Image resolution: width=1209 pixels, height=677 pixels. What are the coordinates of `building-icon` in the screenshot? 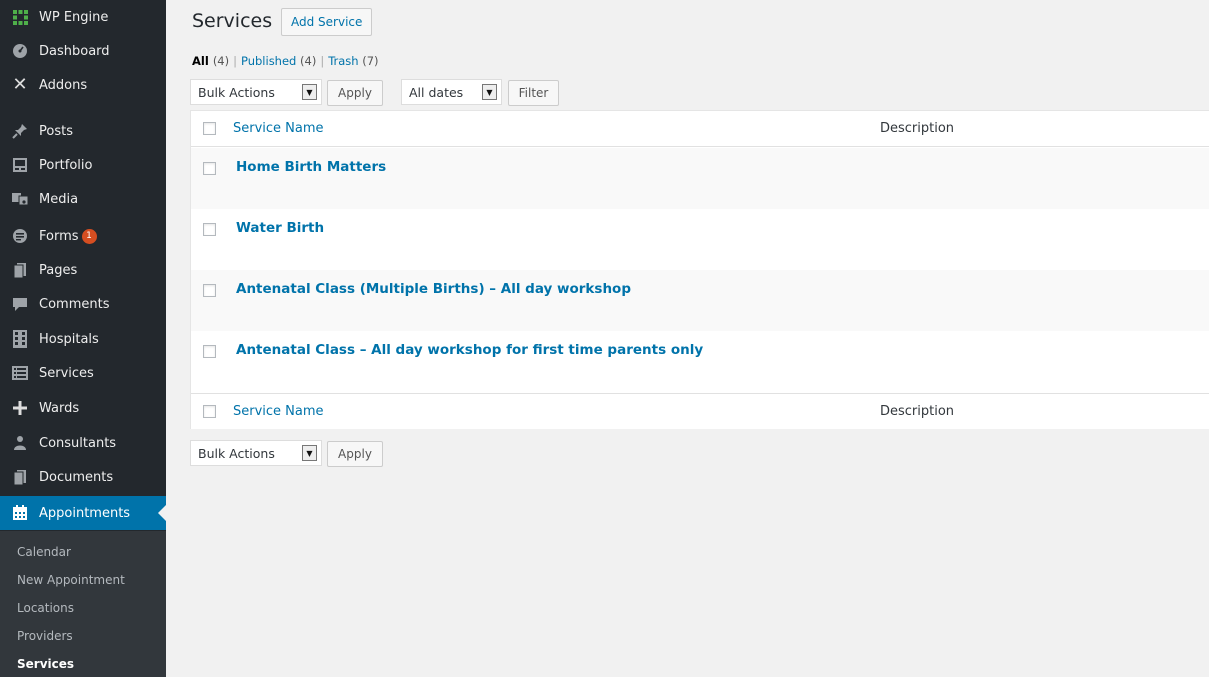 It's located at (20, 339).